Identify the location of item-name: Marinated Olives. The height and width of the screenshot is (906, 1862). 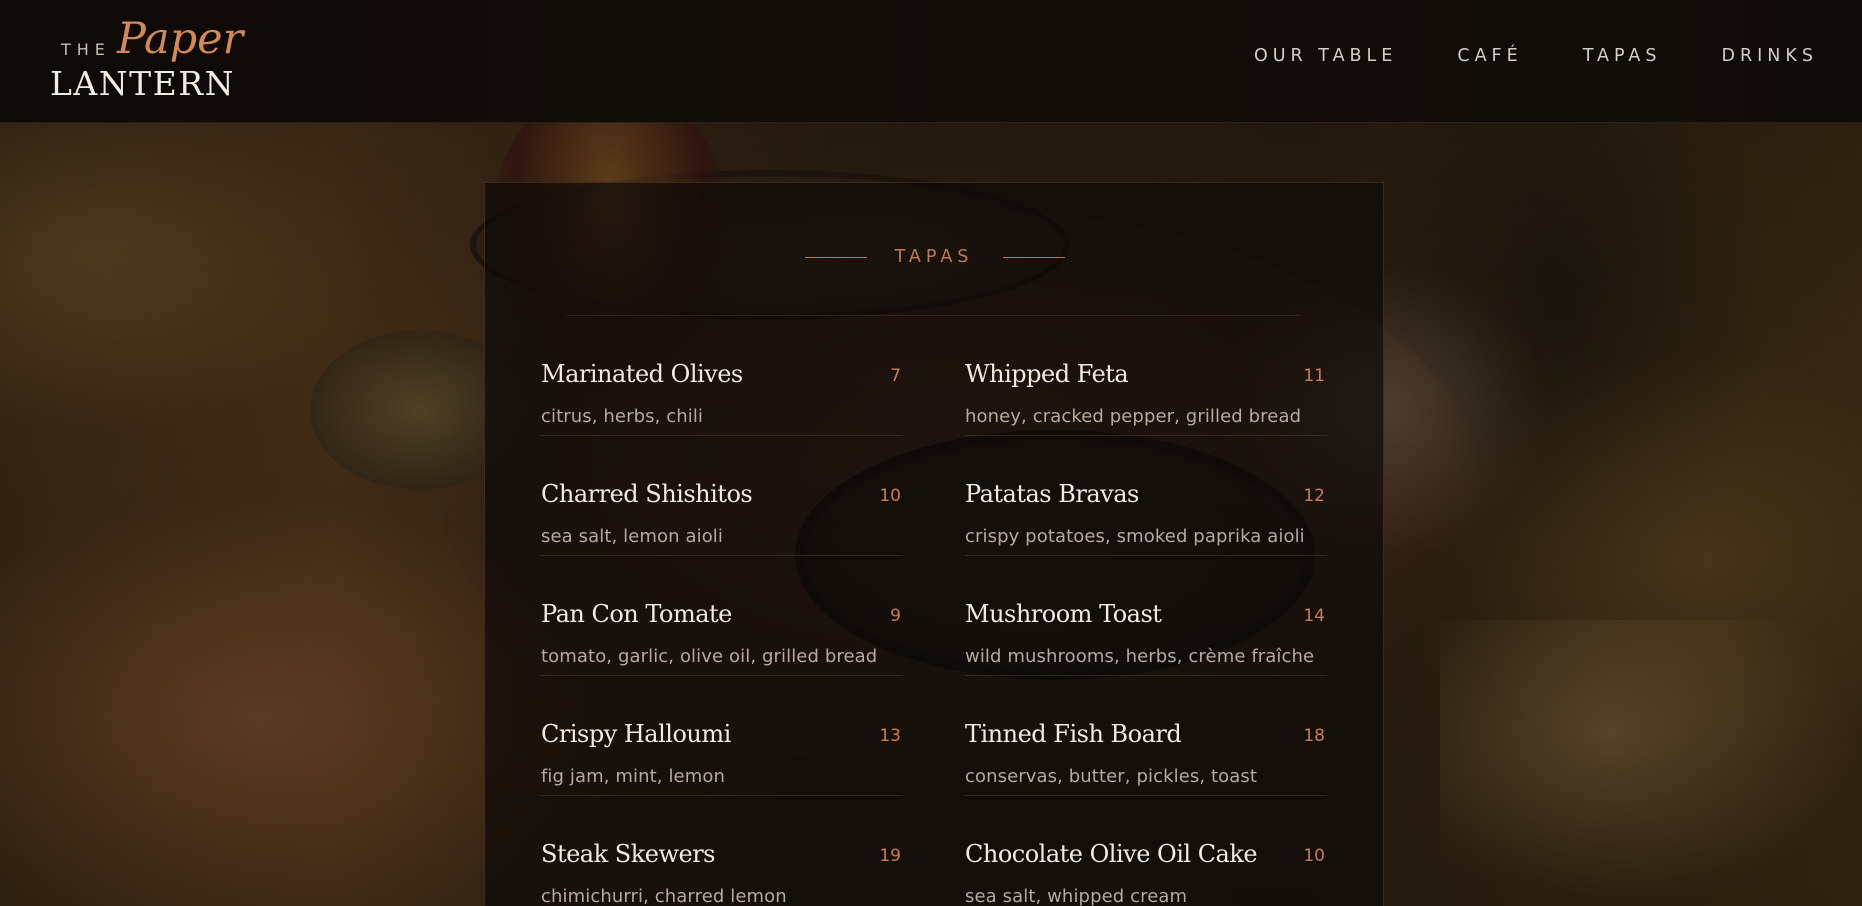
(642, 374).